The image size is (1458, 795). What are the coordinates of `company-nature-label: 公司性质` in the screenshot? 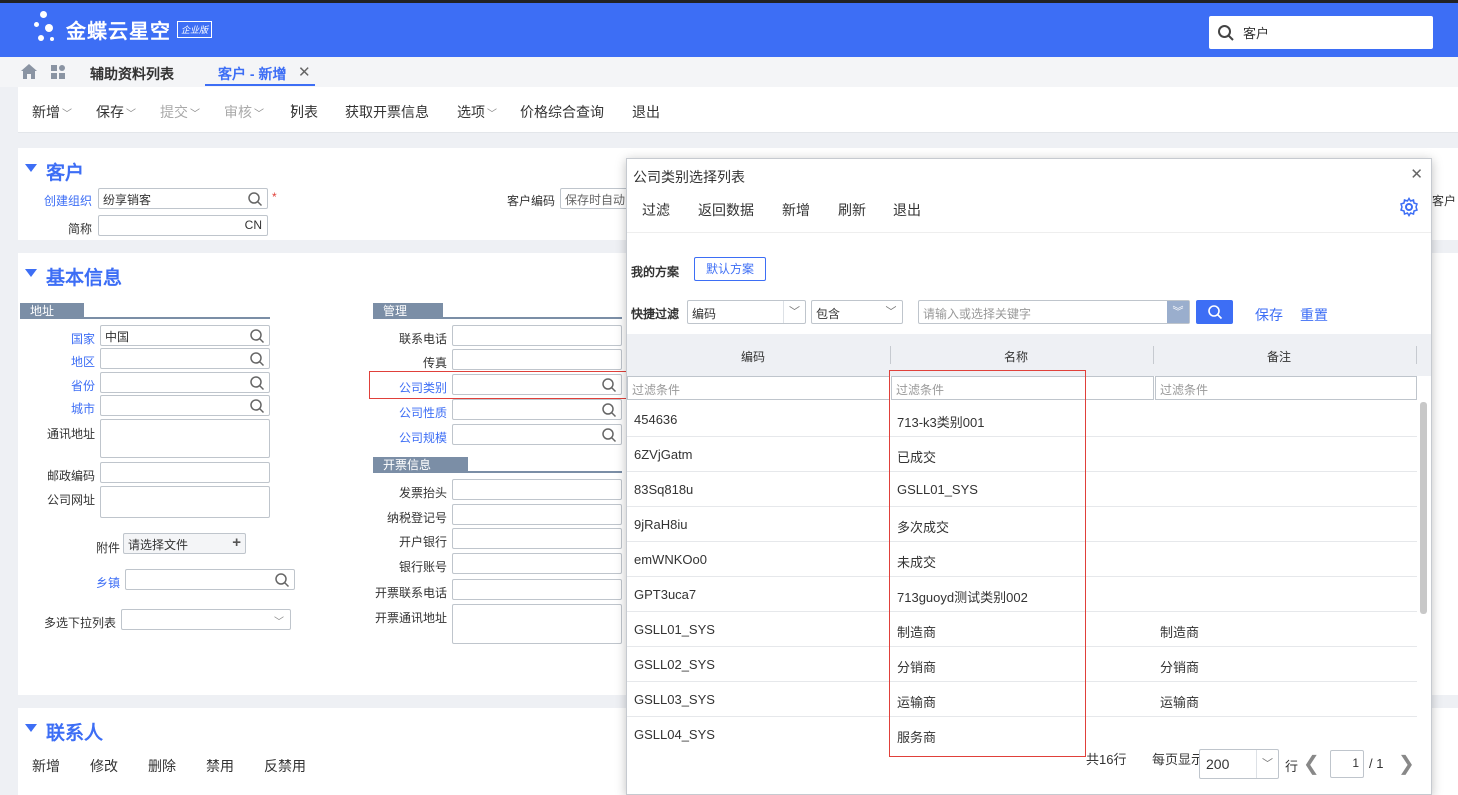 It's located at (423, 413).